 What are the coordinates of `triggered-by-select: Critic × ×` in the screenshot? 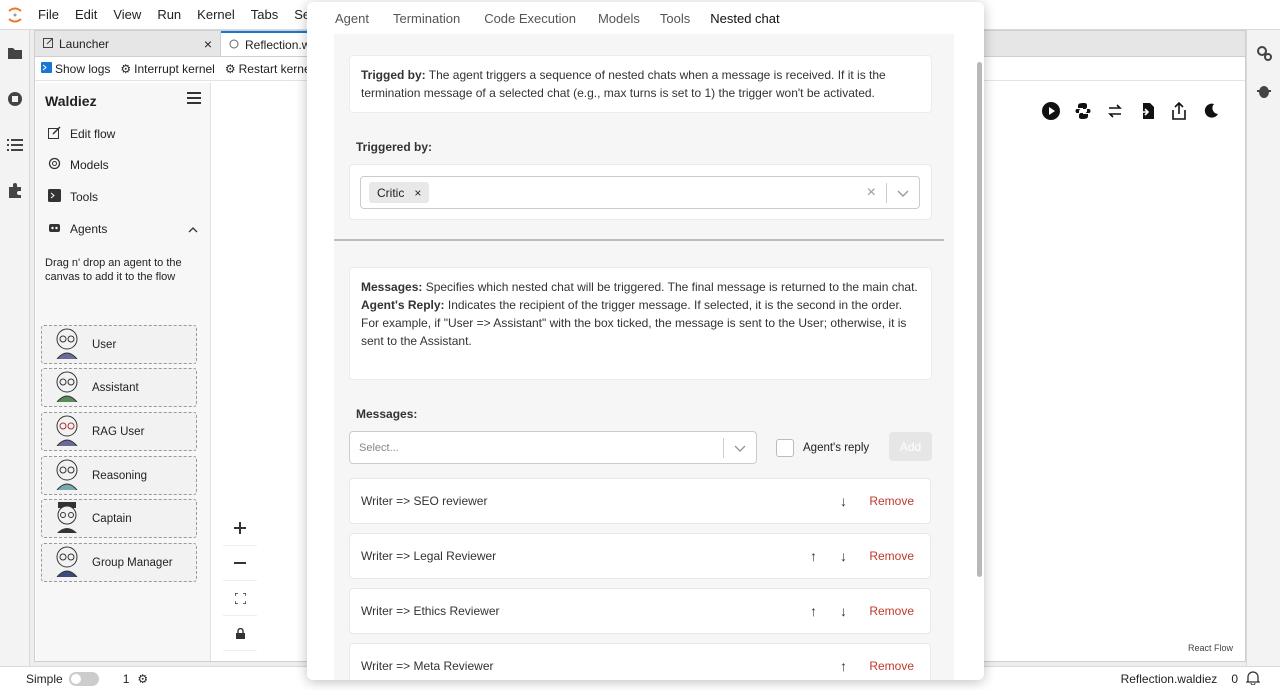 It's located at (640, 192).